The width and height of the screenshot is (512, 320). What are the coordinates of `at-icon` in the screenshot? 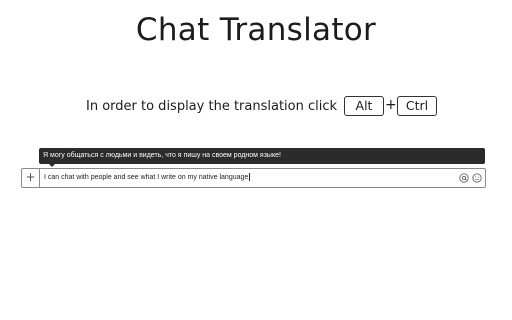 It's located at (464, 178).